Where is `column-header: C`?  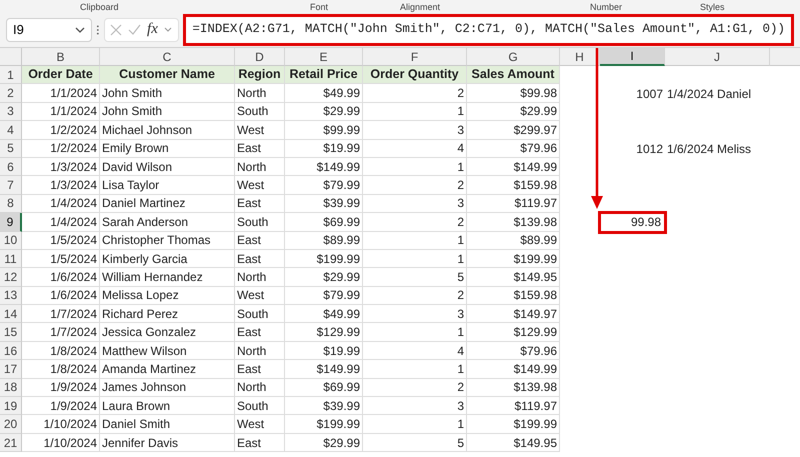
column-header: C is located at coordinates (167, 57).